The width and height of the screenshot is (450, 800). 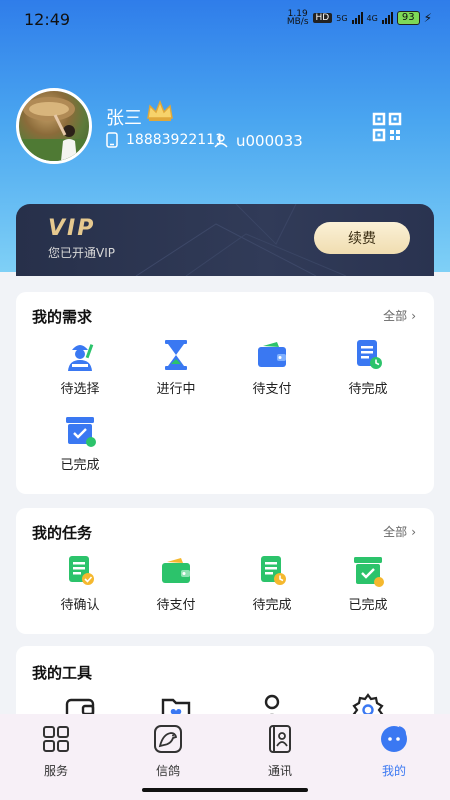 I want to click on demand-item-label: 进行中, so click(x=176, y=389).